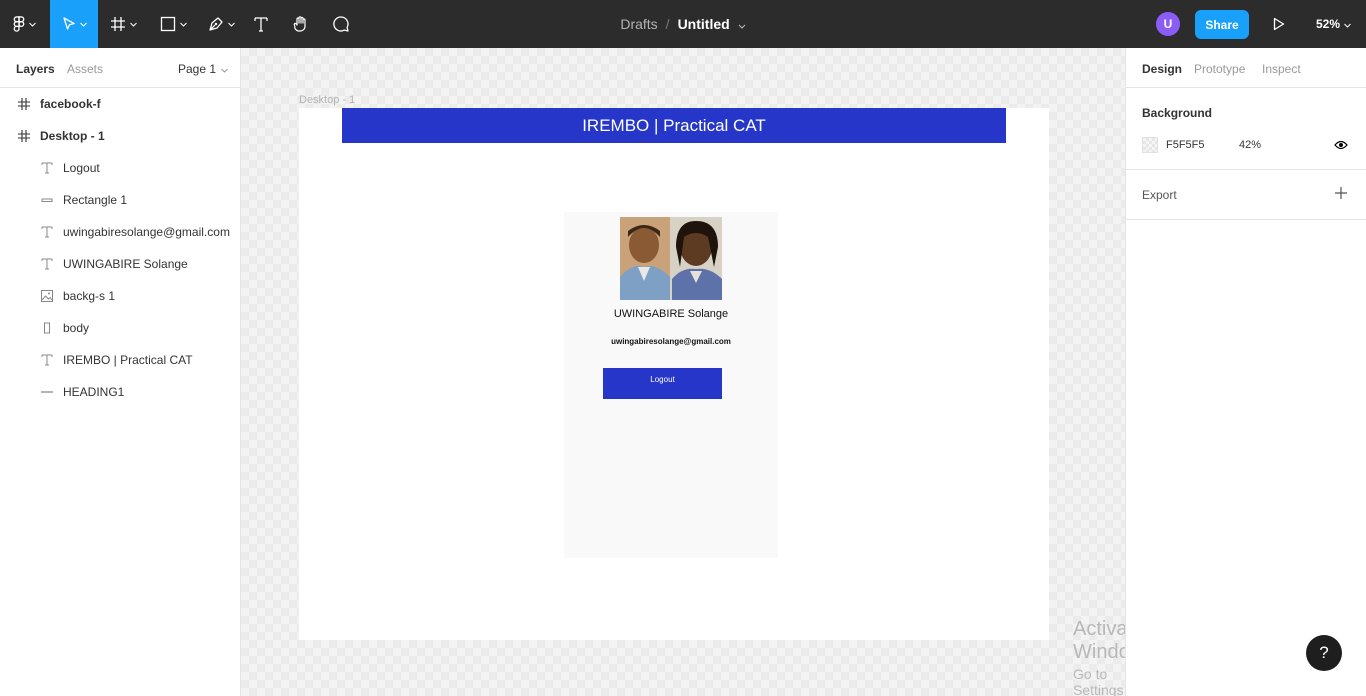 The width and height of the screenshot is (1366, 696). Describe the element at coordinates (662, 383) in the screenshot. I see `logout-button: Logout` at that location.